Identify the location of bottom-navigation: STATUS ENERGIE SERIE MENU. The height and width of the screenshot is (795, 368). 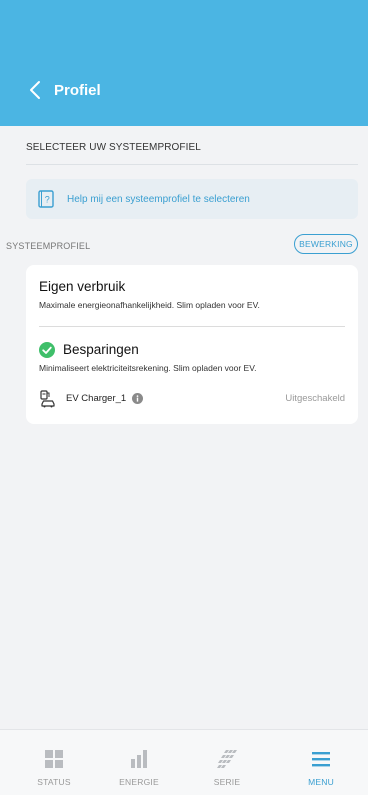
(184, 762).